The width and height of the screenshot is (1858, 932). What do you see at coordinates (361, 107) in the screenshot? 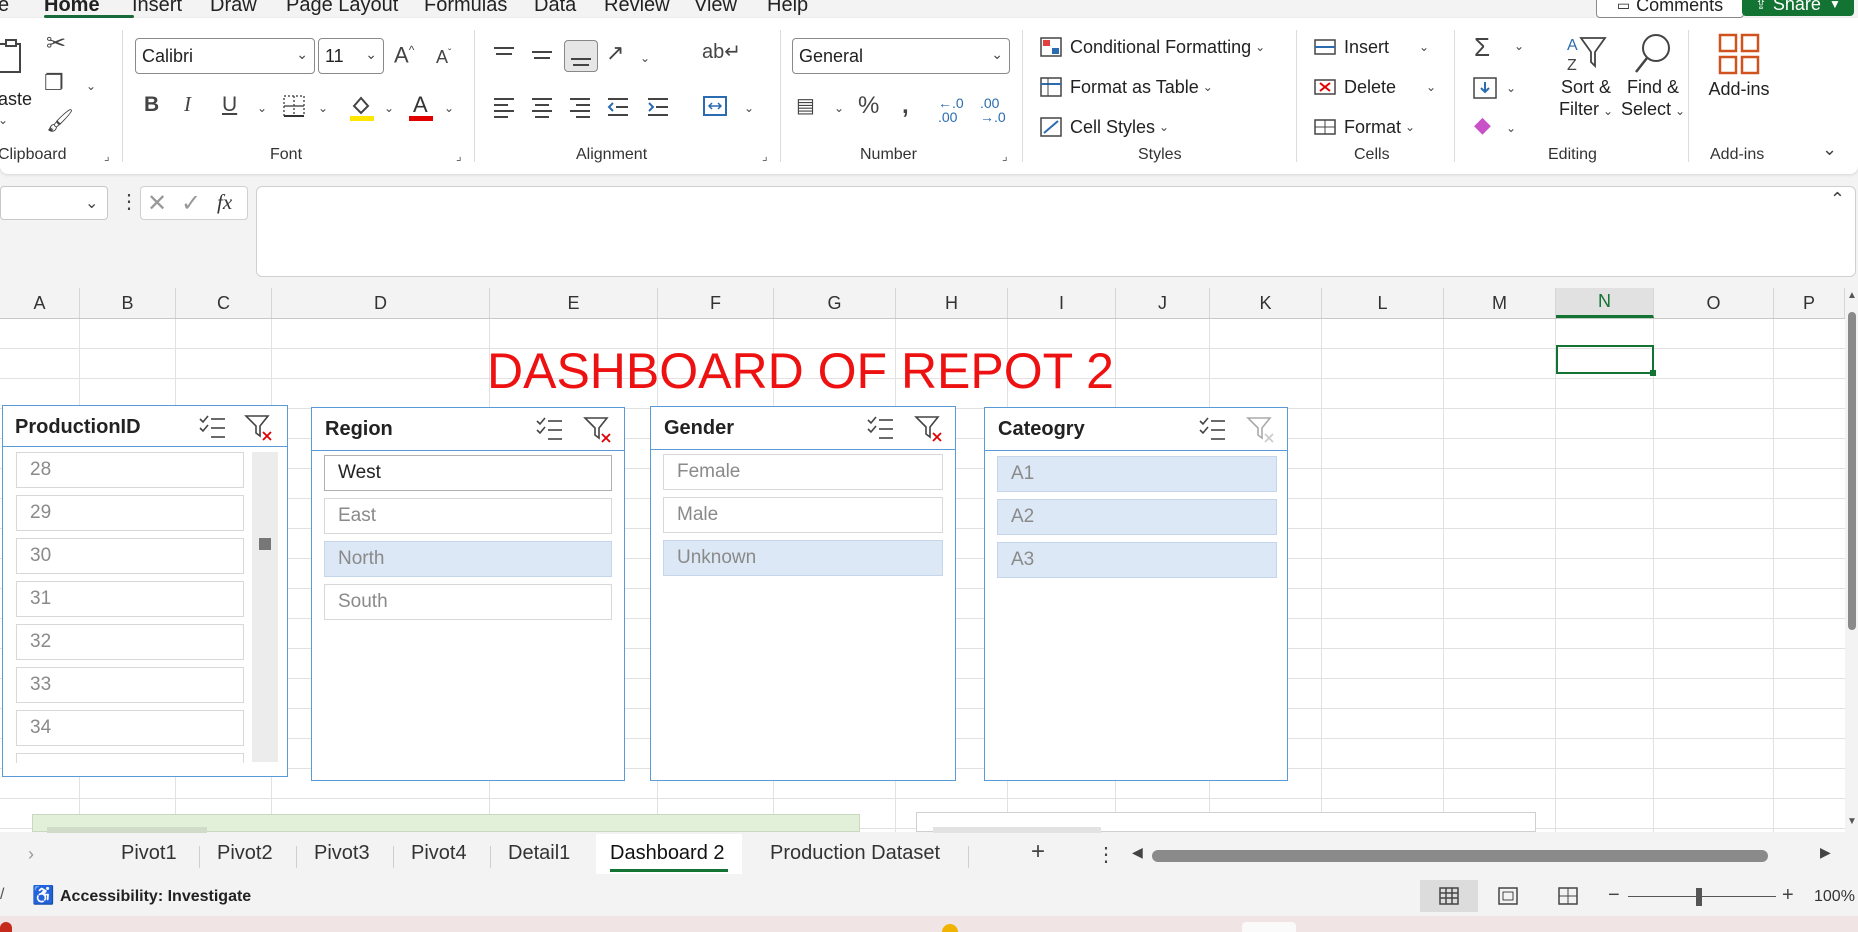
I see `fill-color-icon` at bounding box center [361, 107].